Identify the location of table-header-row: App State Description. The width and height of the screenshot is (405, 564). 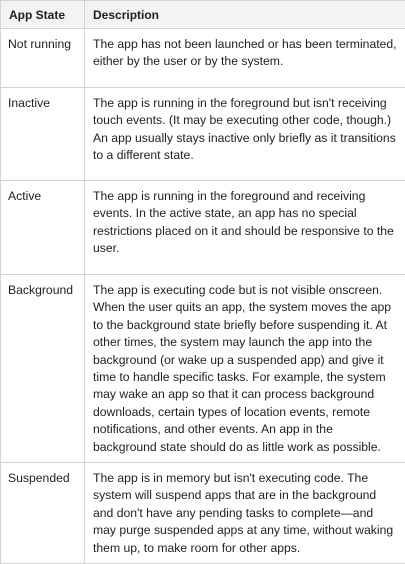
(203, 15).